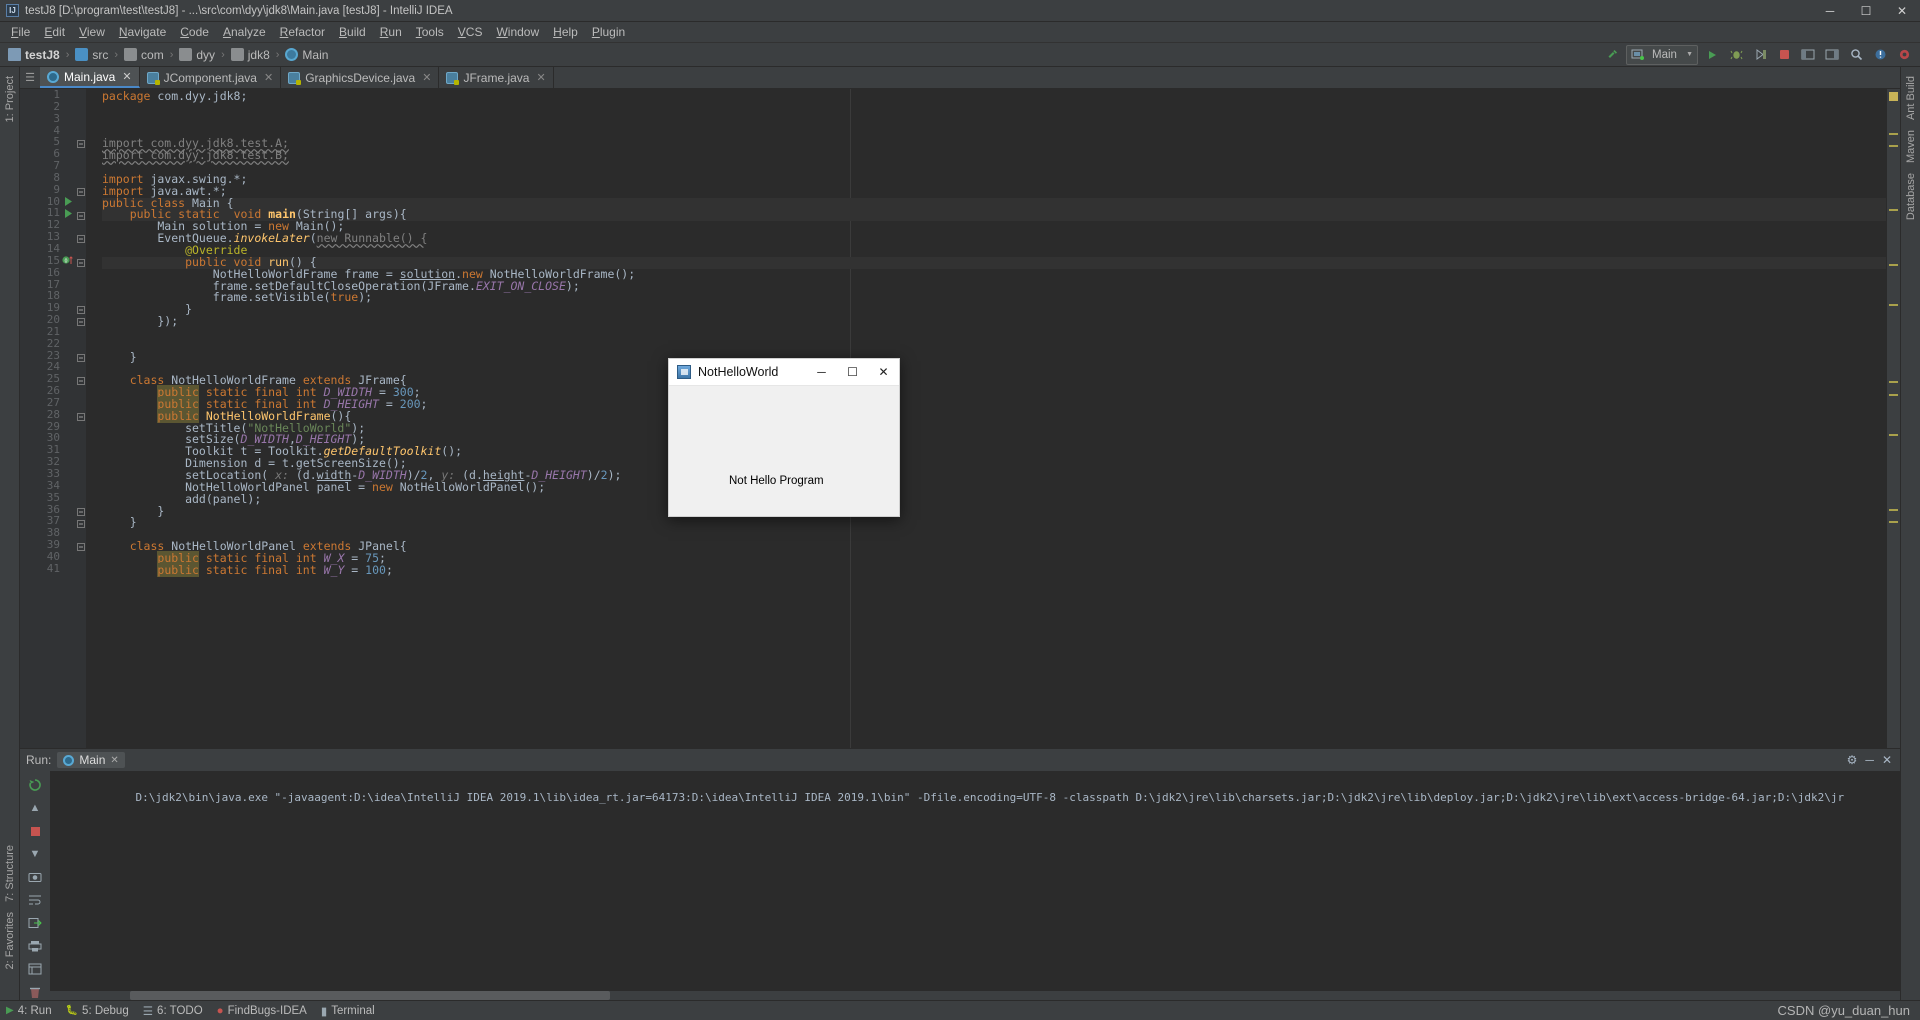 The width and height of the screenshot is (1920, 1020). What do you see at coordinates (994, 569) in the screenshot?
I see `code-line: public static final int W_Y = 100;` at bounding box center [994, 569].